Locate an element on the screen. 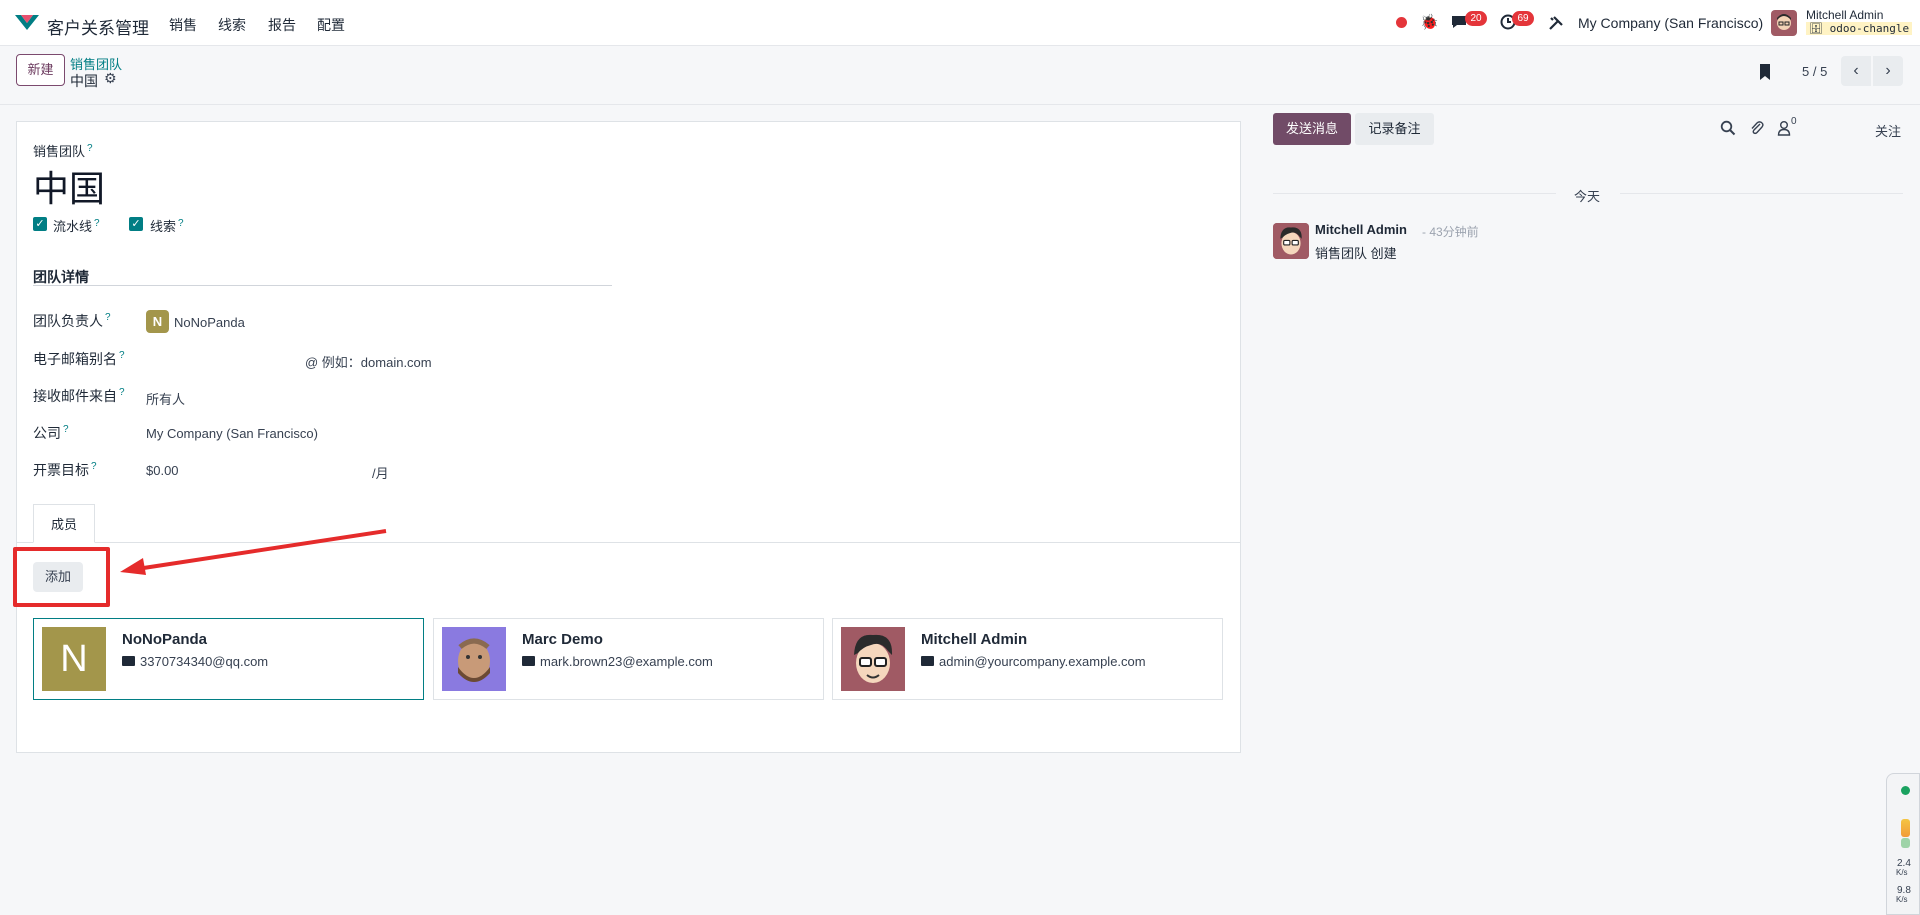 This screenshot has width=1920, height=915. member-avatar: N is located at coordinates (74, 659).